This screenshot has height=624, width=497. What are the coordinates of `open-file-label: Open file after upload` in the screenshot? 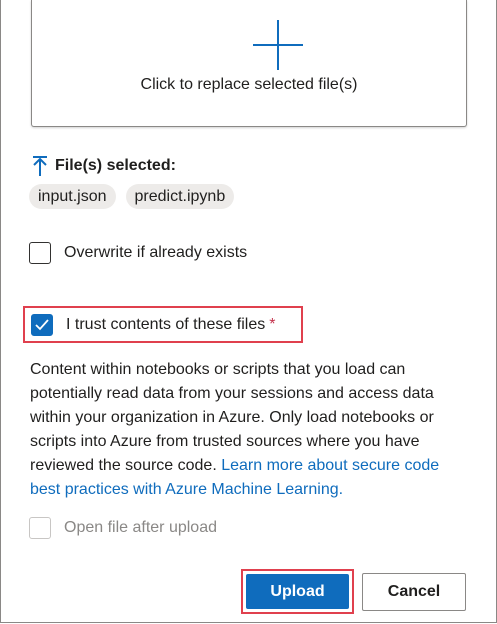 It's located at (140, 527).